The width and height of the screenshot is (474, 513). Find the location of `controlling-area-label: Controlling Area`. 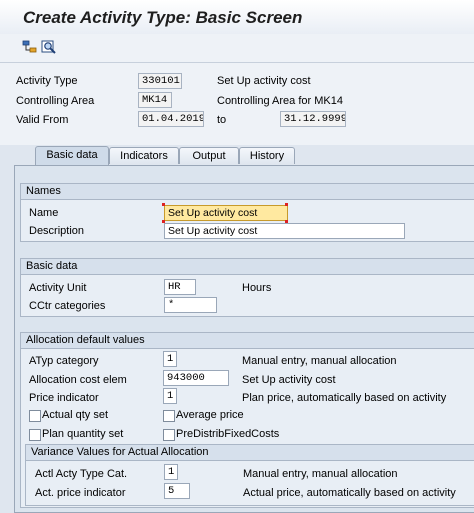

controlling-area-label: Controlling Area is located at coordinates (55, 101).